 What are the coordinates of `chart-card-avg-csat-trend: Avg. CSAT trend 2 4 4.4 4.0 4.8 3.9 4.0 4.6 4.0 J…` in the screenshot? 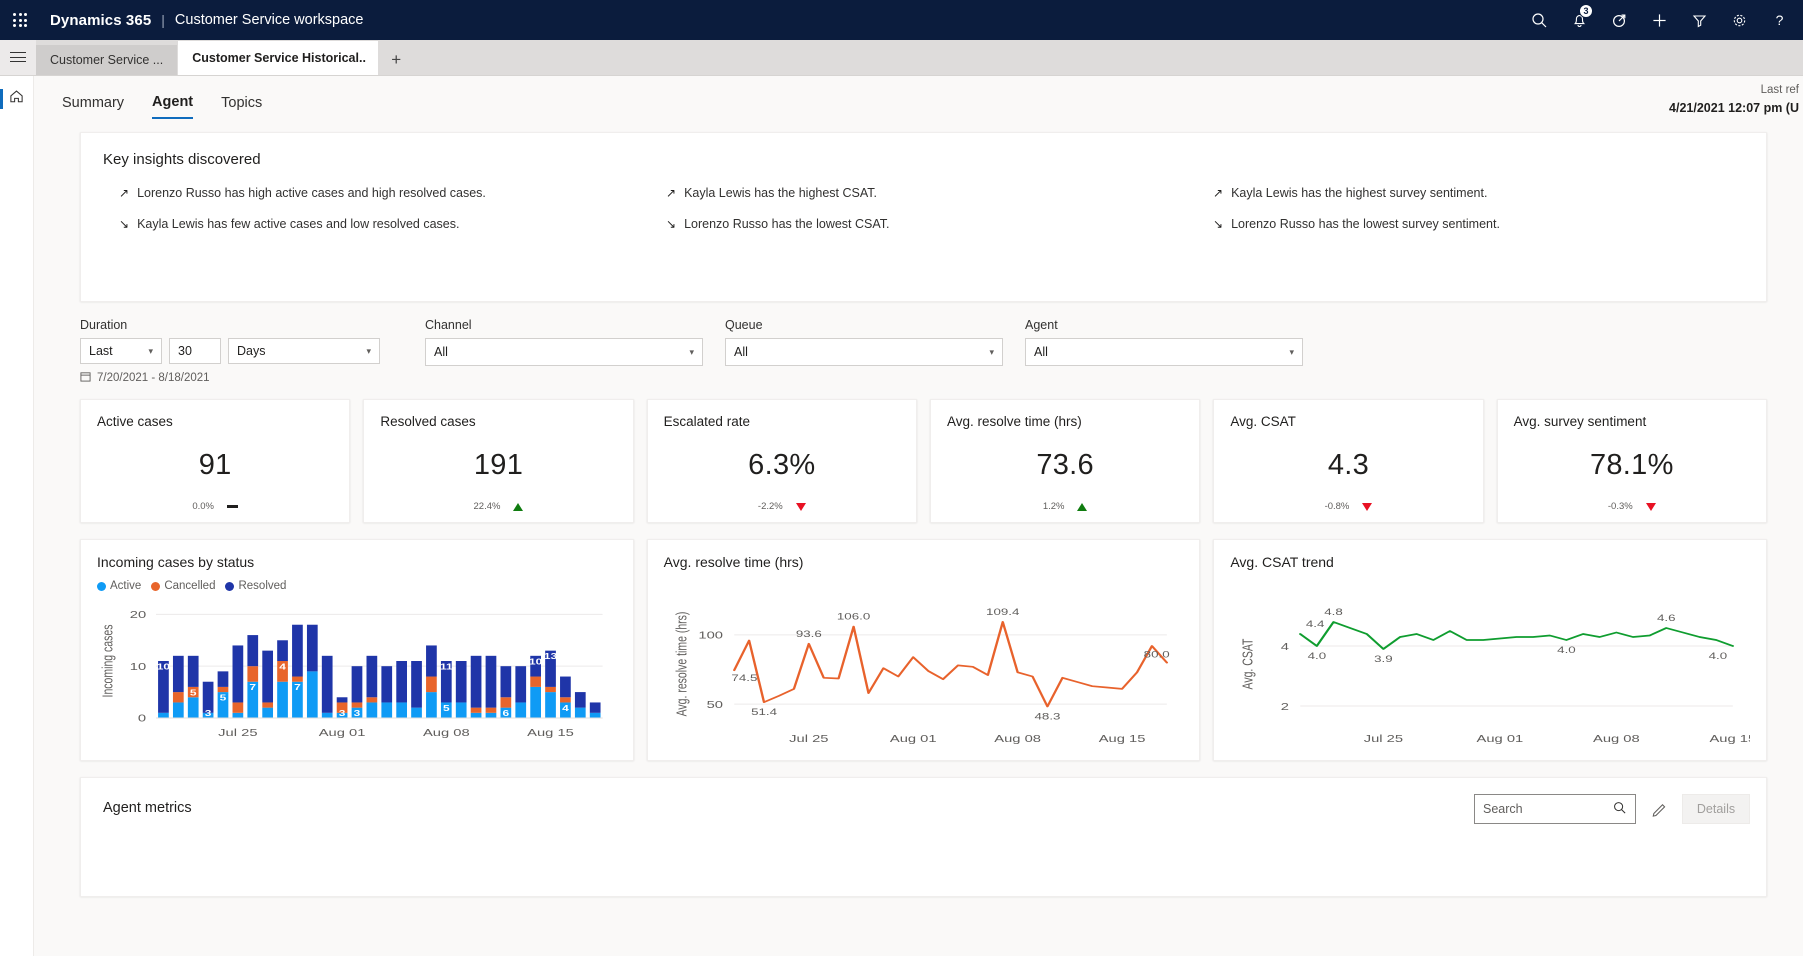 It's located at (1490, 650).